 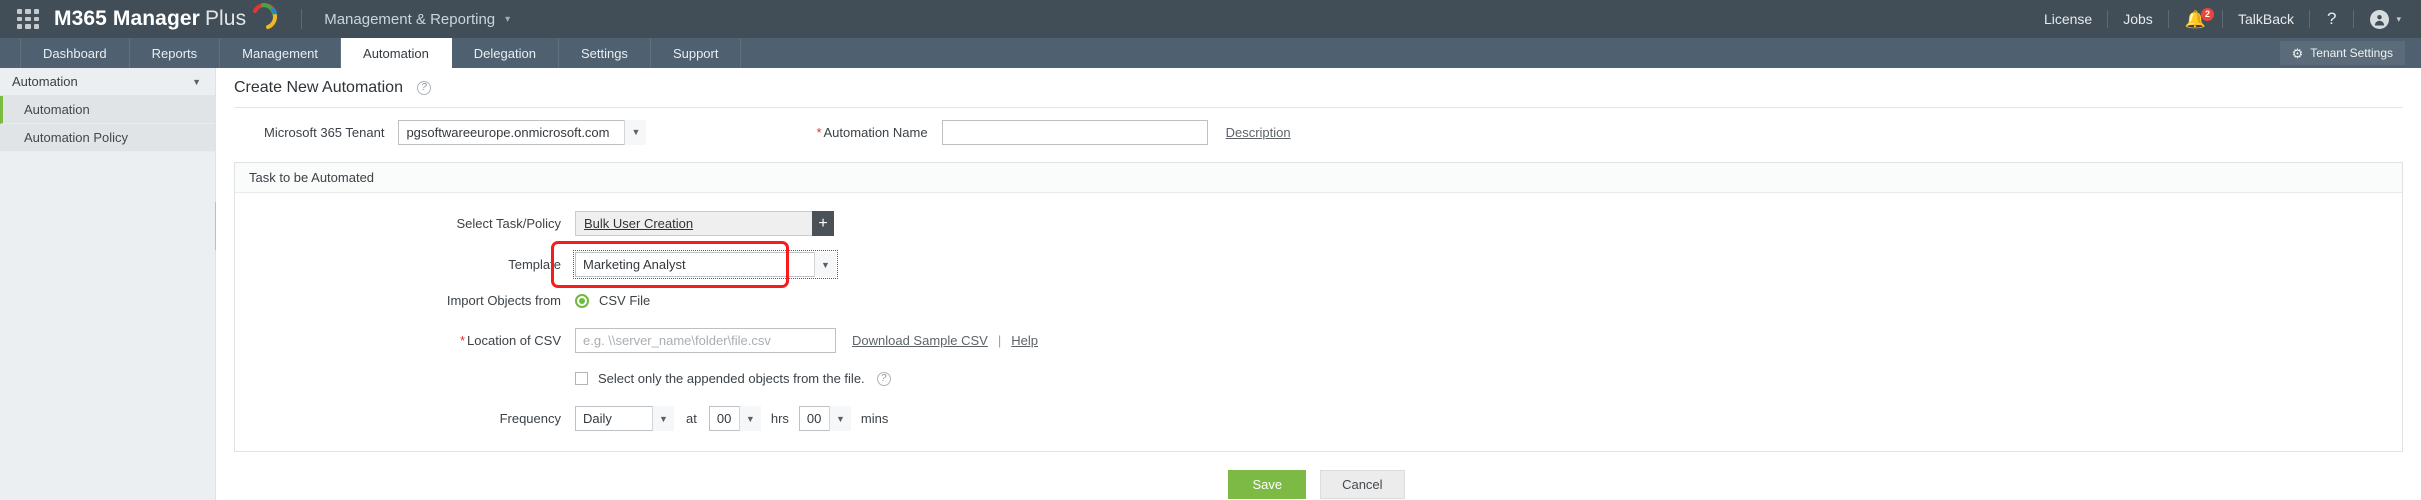 I want to click on task-panel-header: Task to be Automated, so click(x=1318, y=178).